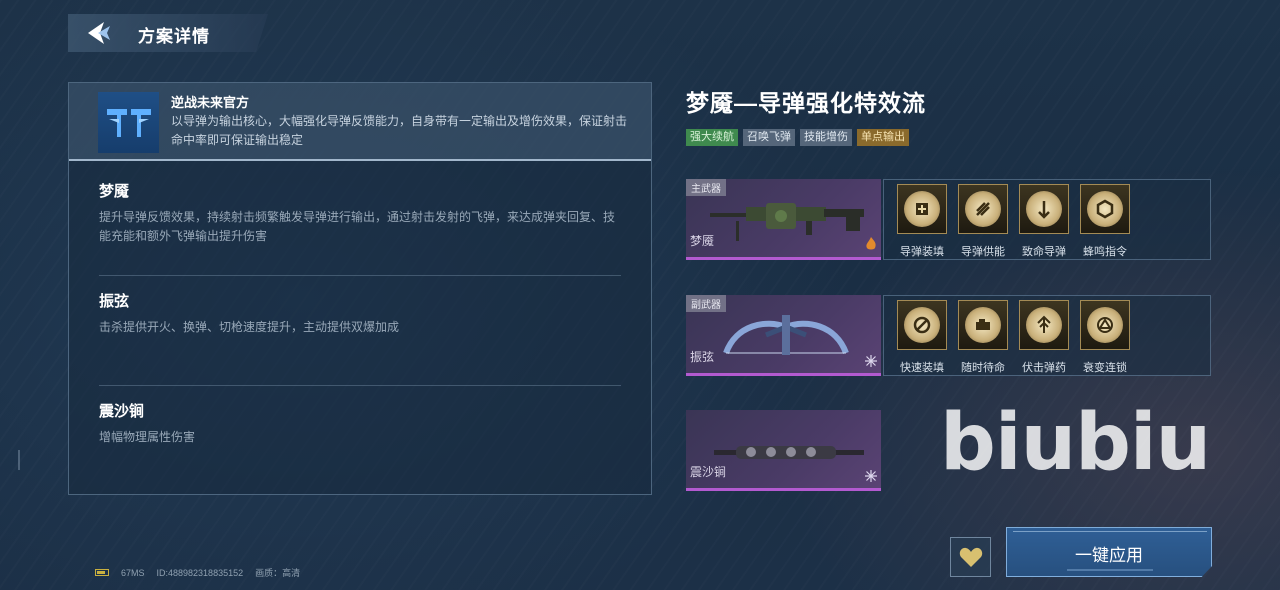  Describe the element at coordinates (983, 252) in the screenshot. I see `skill-name: 导弹供能` at that location.